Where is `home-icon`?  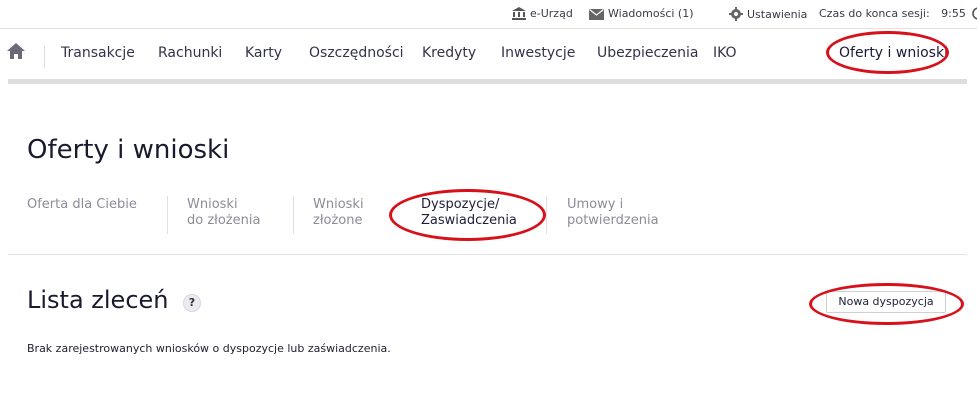 home-icon is located at coordinates (16, 51).